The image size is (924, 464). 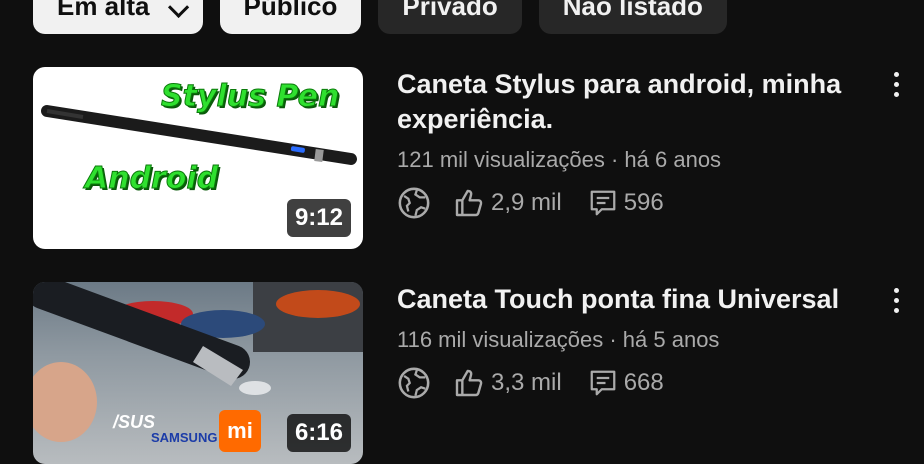 I want to click on video-title: Caneta Touch ponta fina Universal, so click(x=627, y=299).